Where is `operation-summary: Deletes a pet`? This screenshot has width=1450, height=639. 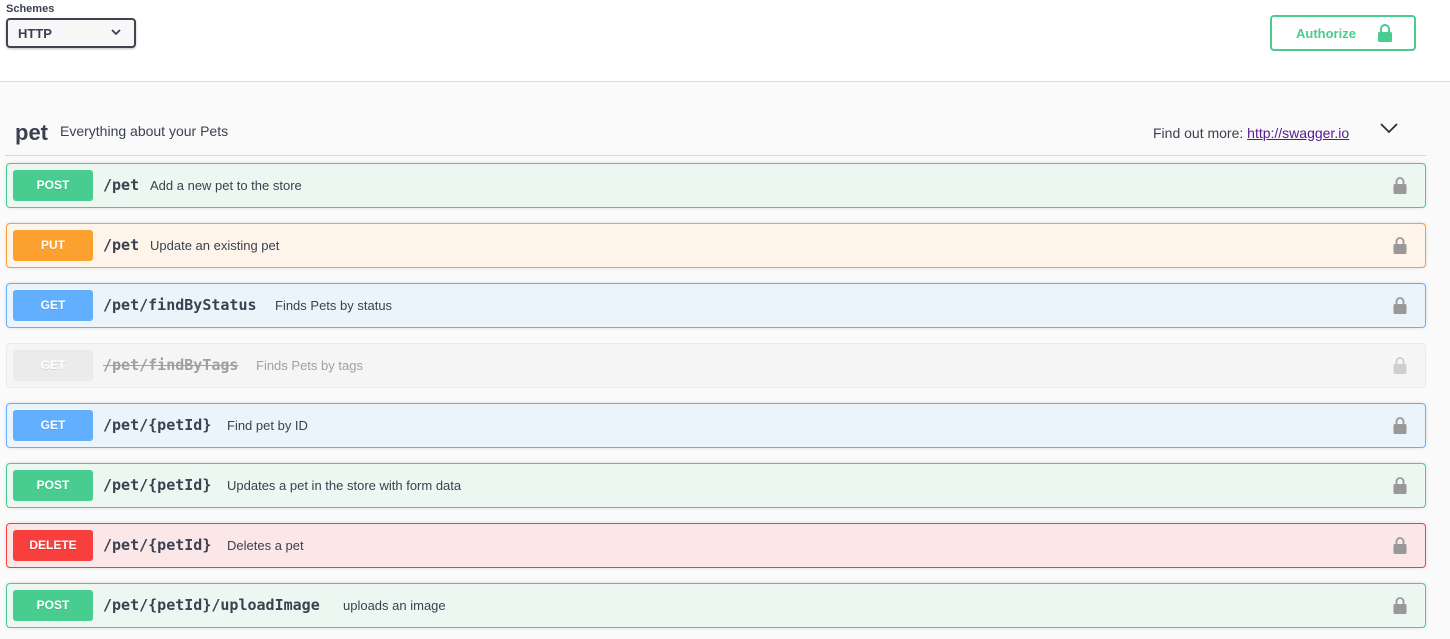 operation-summary: Deletes a pet is located at coordinates (265, 545).